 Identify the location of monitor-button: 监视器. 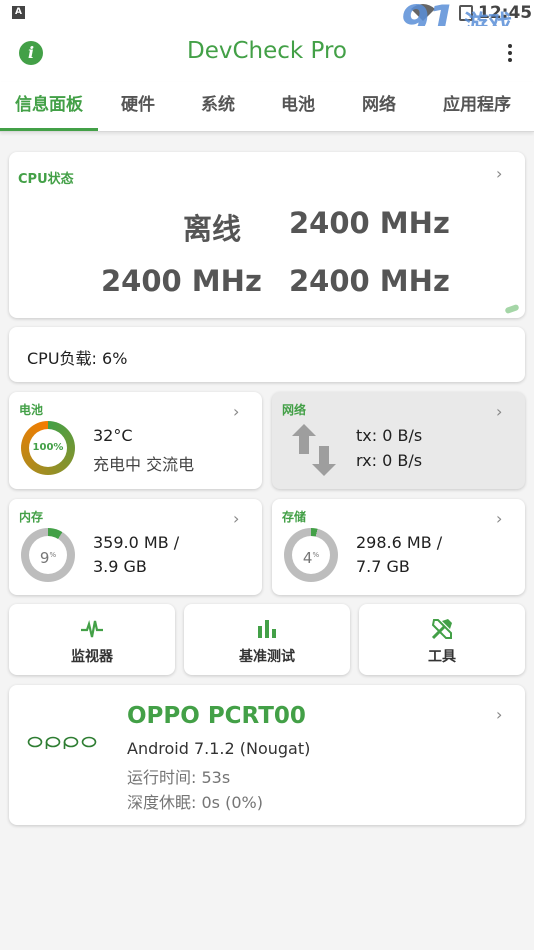
(92, 639).